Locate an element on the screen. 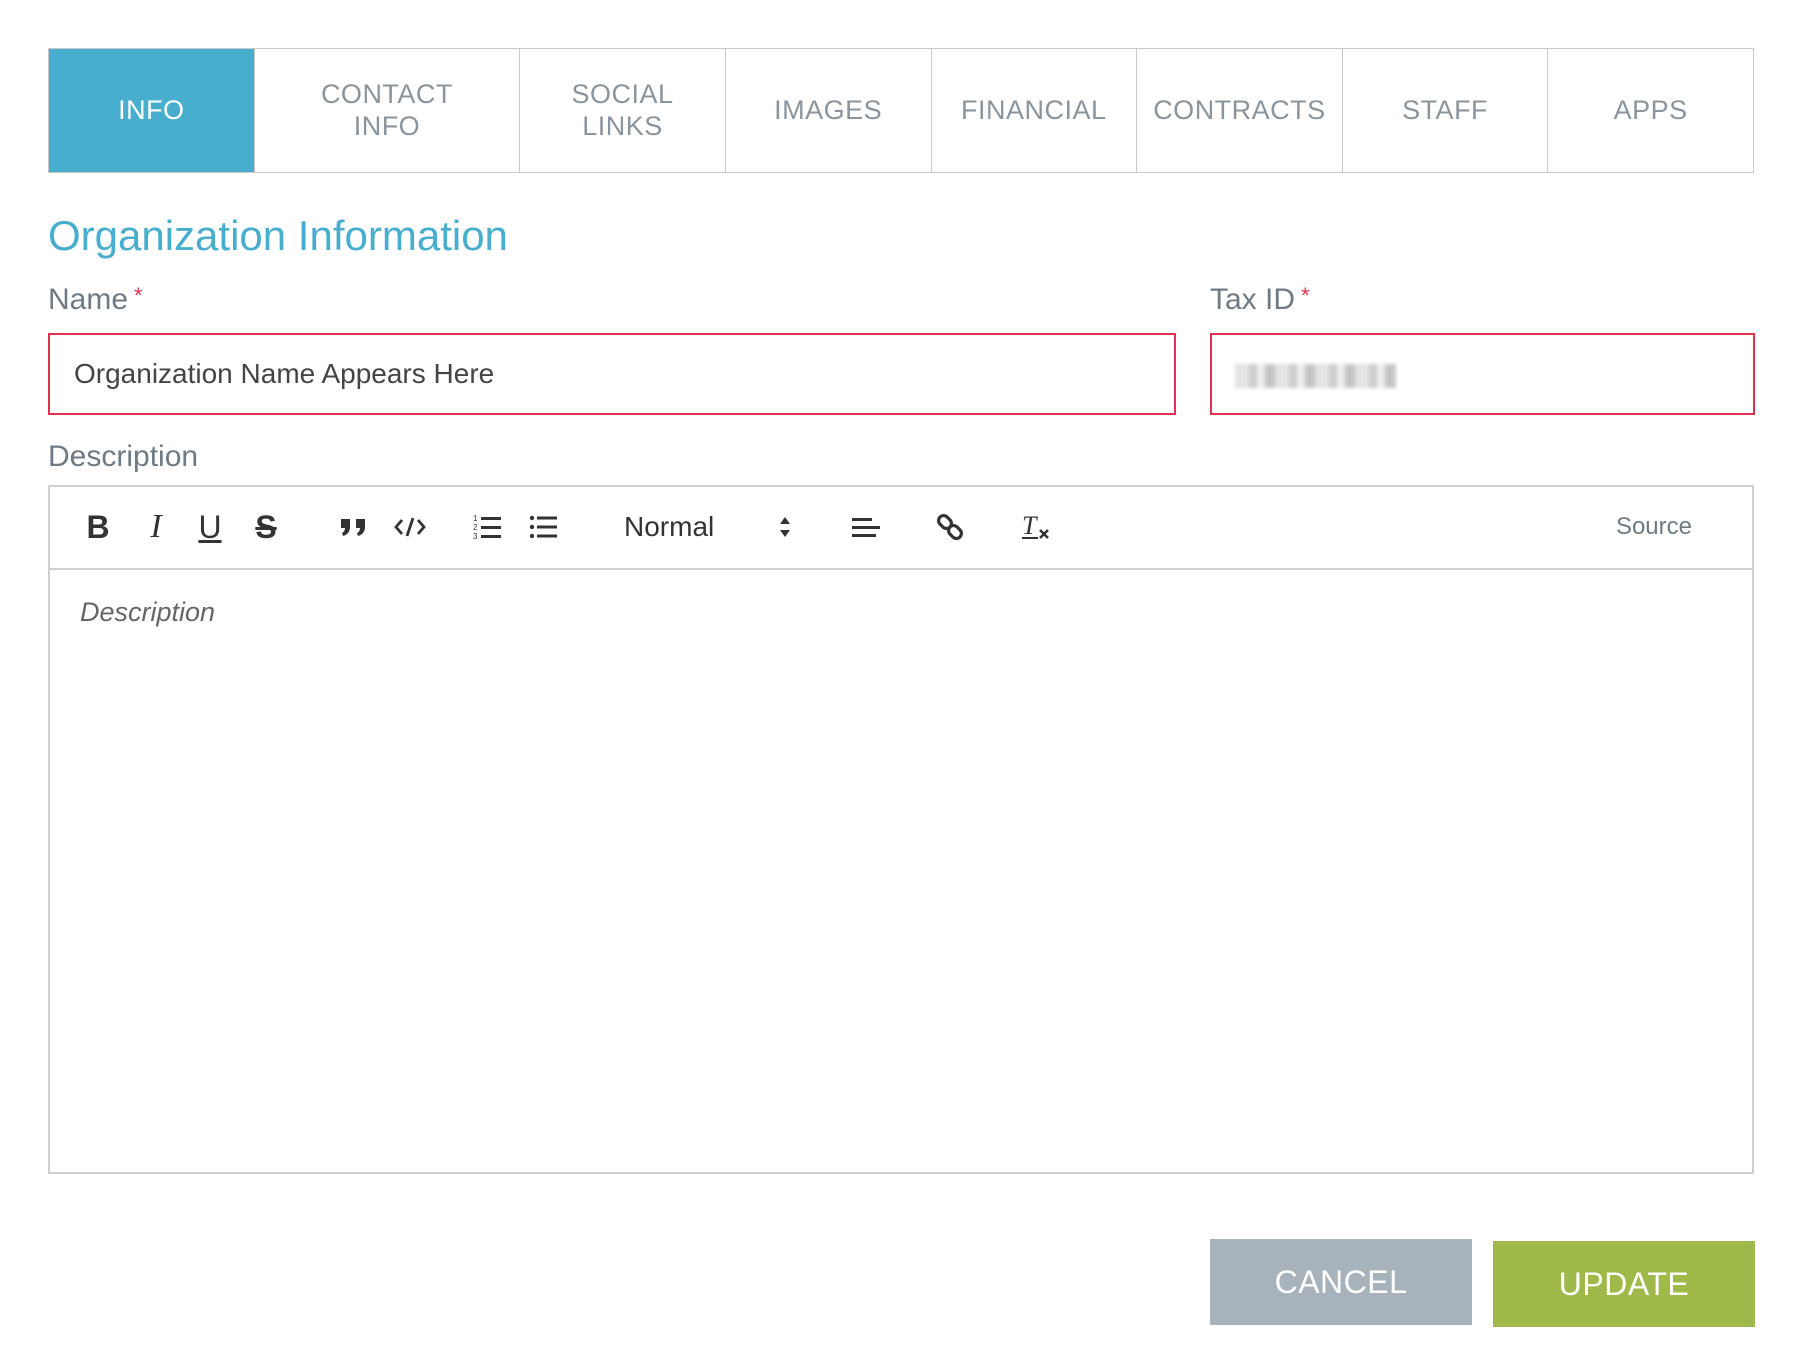 This screenshot has height=1368, width=1794. editor-toolbar: B I U S 123 Normal T Source is located at coordinates (901, 528).